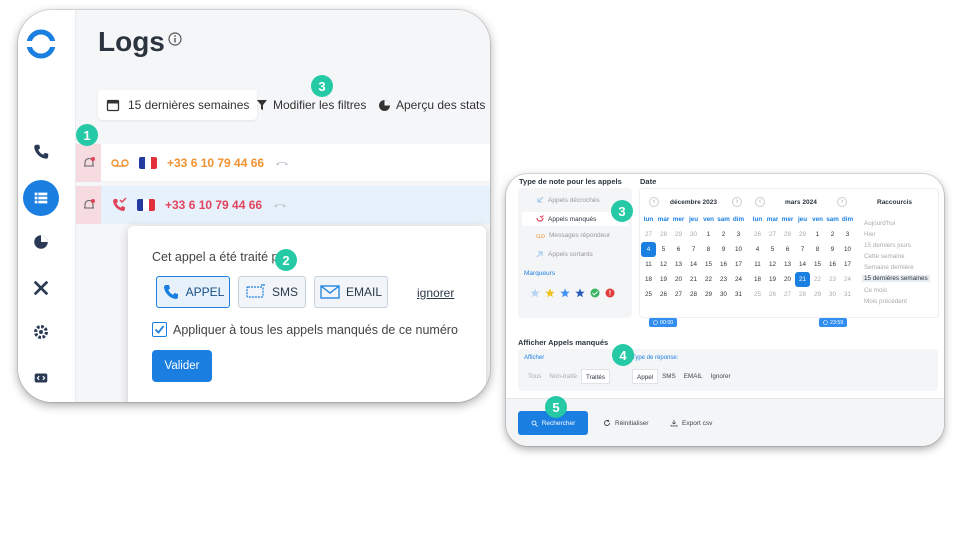 The image size is (960, 540). I want to click on response-email: EMAIL, so click(693, 376).